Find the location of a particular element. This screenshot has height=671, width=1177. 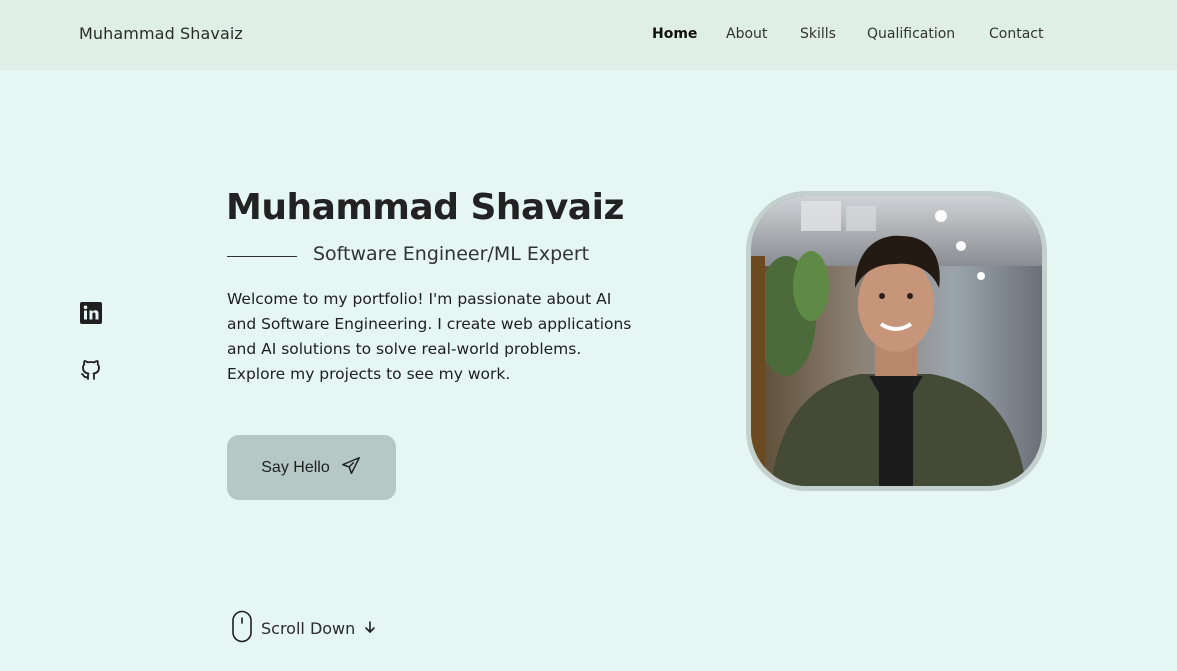

hero-subtitle: Software Engineer/ML Expert is located at coordinates (451, 254).